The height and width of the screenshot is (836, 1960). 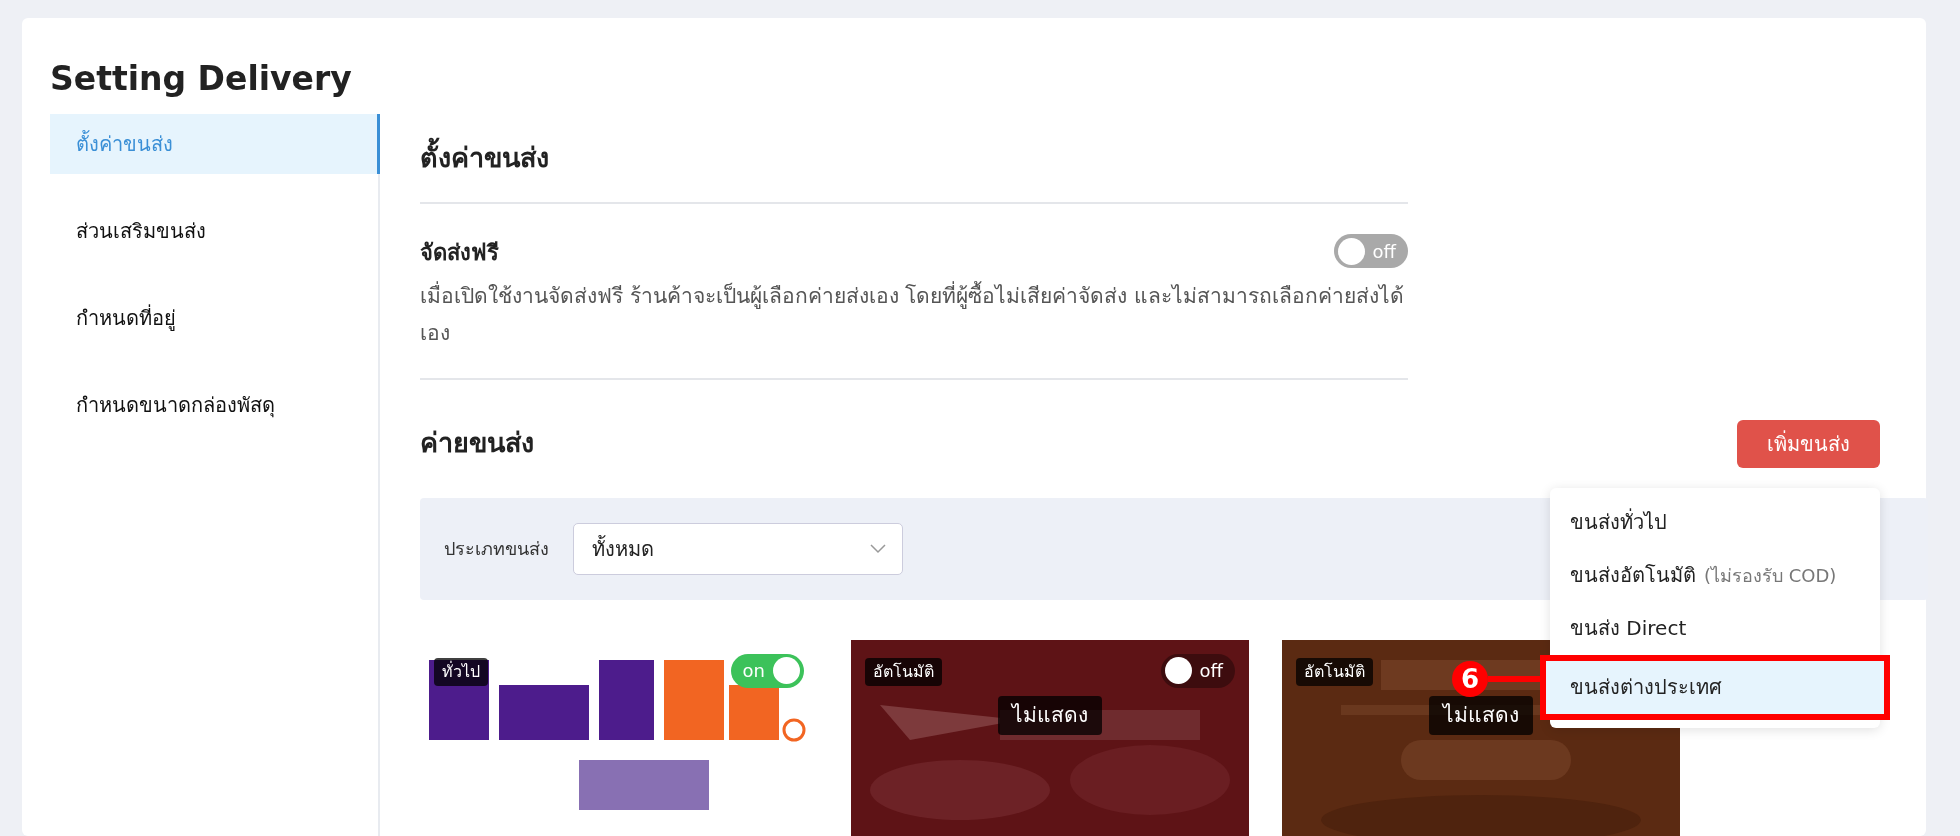 I want to click on section-heading: ตั้งค่าขนส่ง, so click(x=914, y=170).